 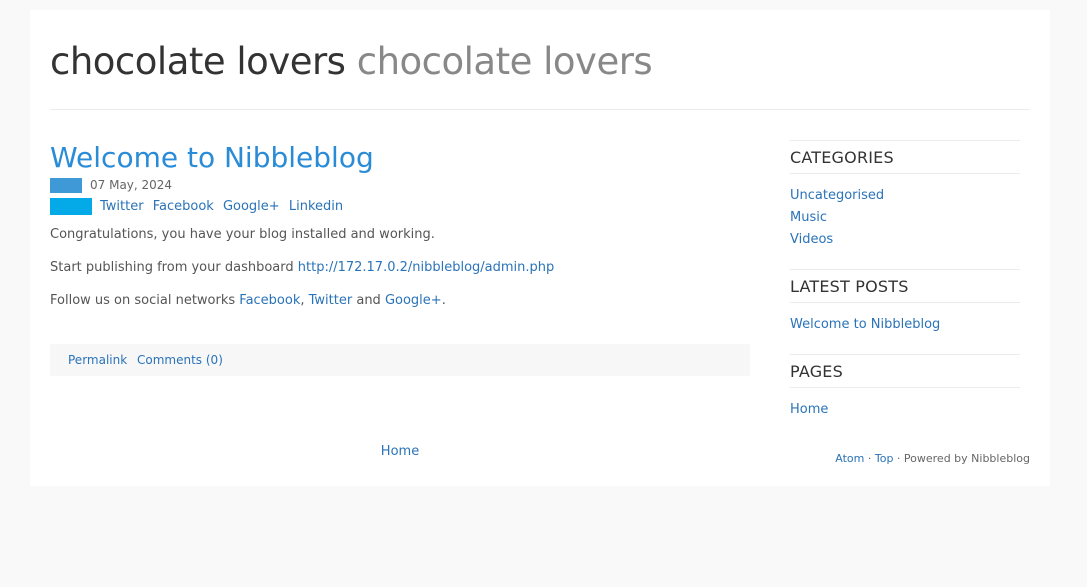 I want to click on categories-list: Uncategorised Music Videos, so click(x=905, y=221).